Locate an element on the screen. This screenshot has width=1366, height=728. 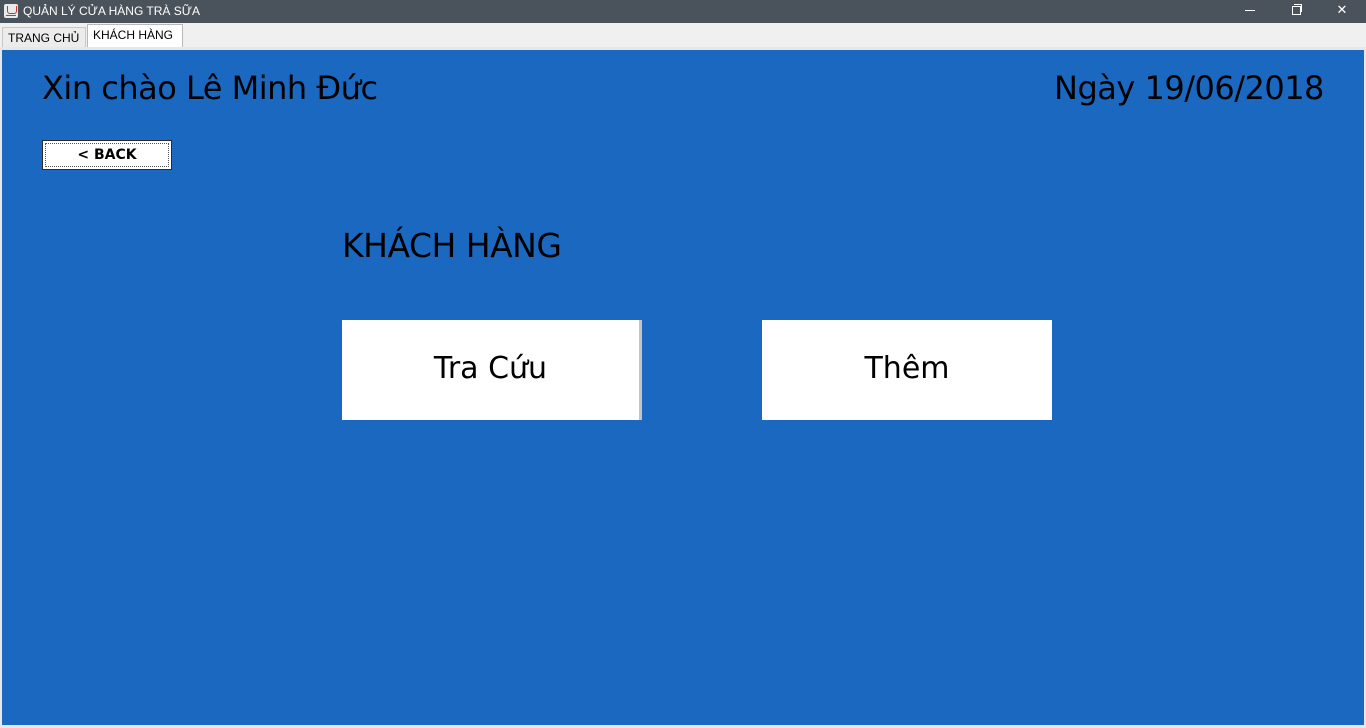
tab-trang-chu: TRANG CHỦ is located at coordinates (44, 37).